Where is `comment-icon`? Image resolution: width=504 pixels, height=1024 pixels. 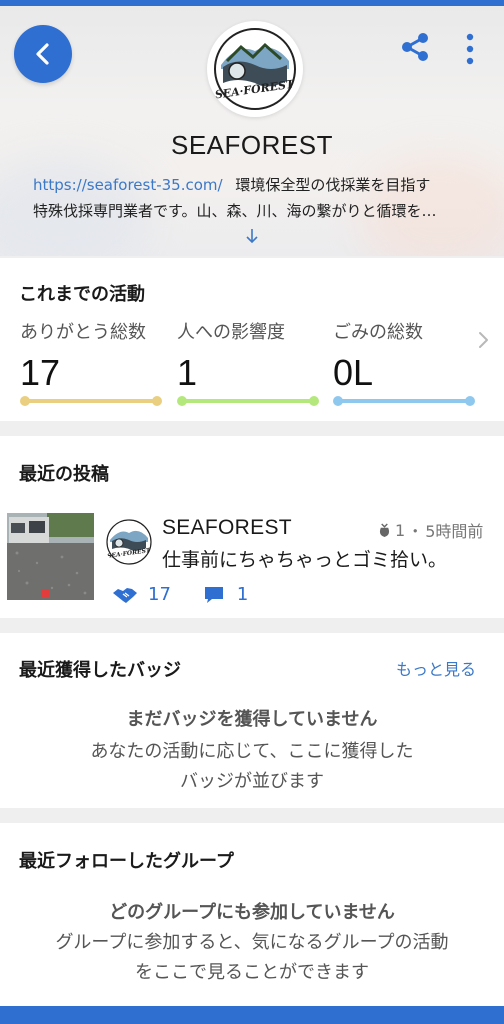
comment-icon is located at coordinates (213, 594).